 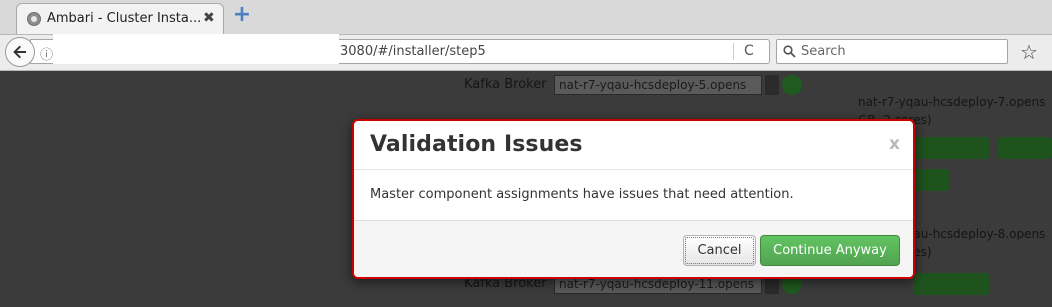 I want to click on ambari-icon, so click(x=34, y=19).